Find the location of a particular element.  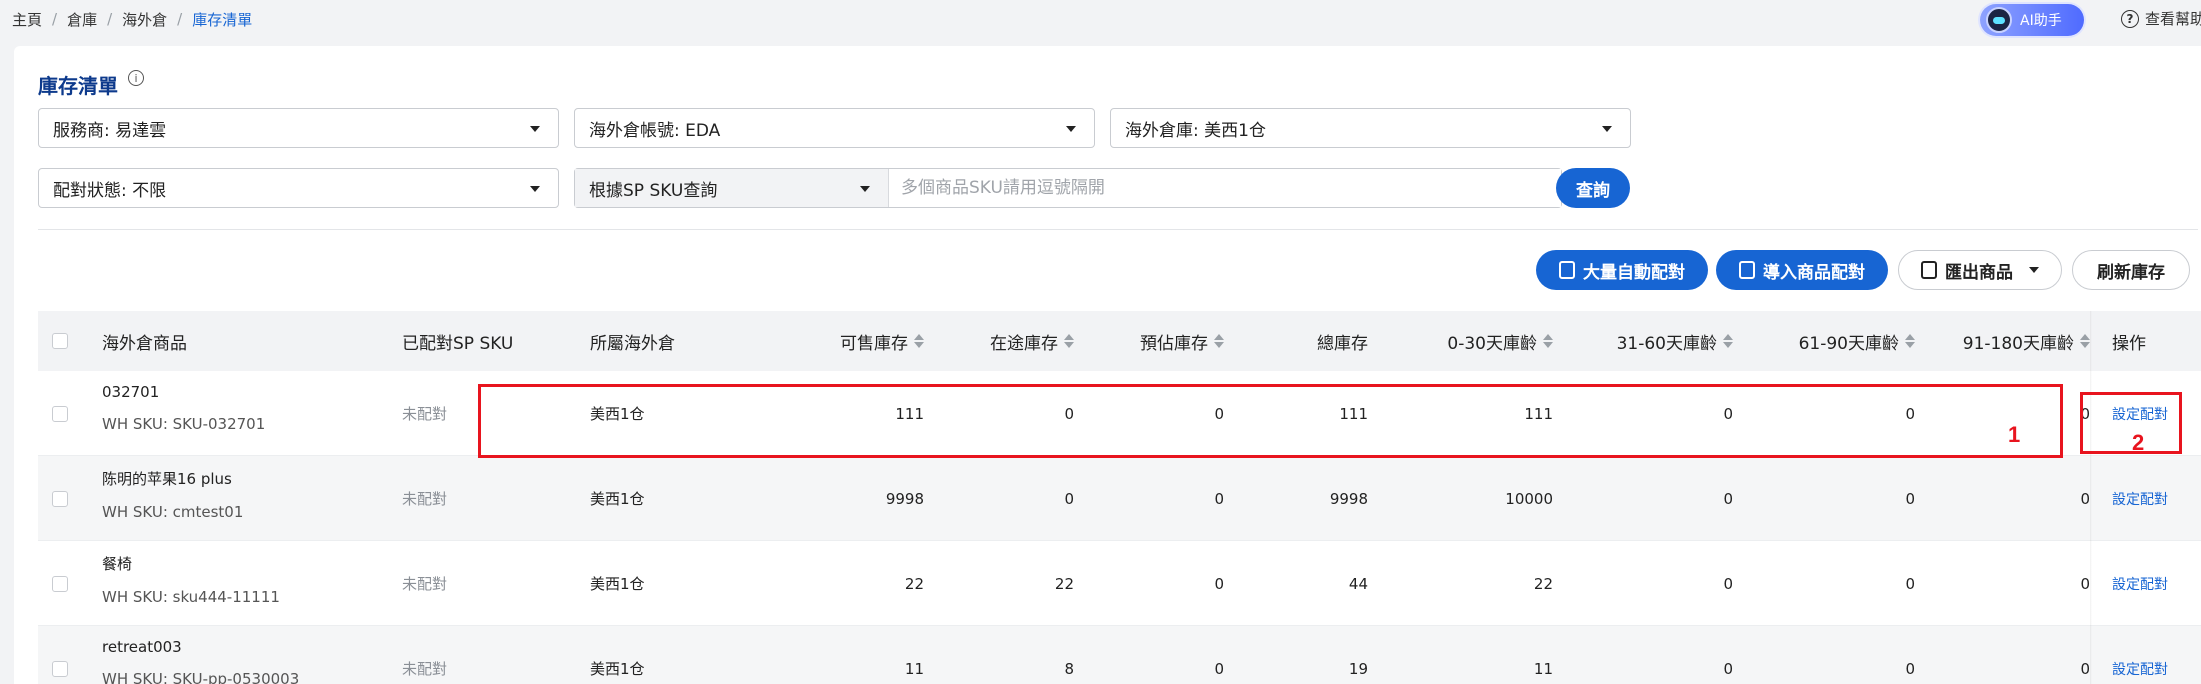

robot-icon is located at coordinates (1999, 20).